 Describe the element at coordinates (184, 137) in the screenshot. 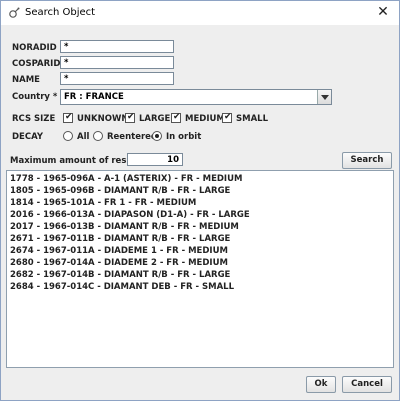

I see `decay-in-orbit-label: In orbit` at that location.